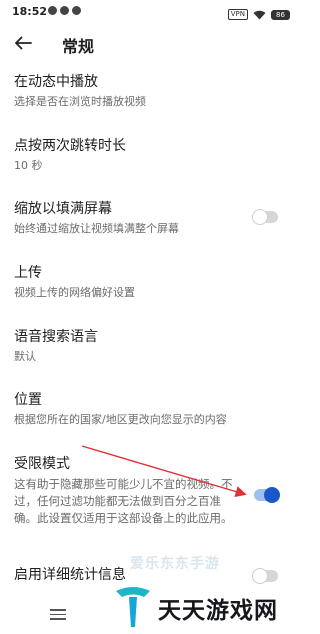 This screenshot has width=320, height=634. What do you see at coordinates (28, 273) in the screenshot?
I see `setting-title: 上传` at bounding box center [28, 273].